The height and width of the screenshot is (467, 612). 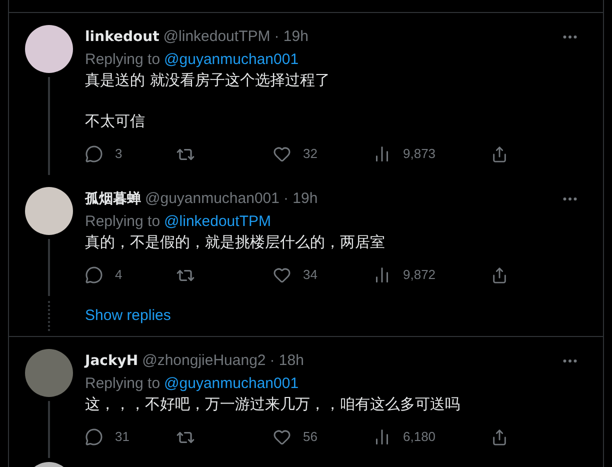 I want to click on like-count: 56, so click(x=310, y=437).